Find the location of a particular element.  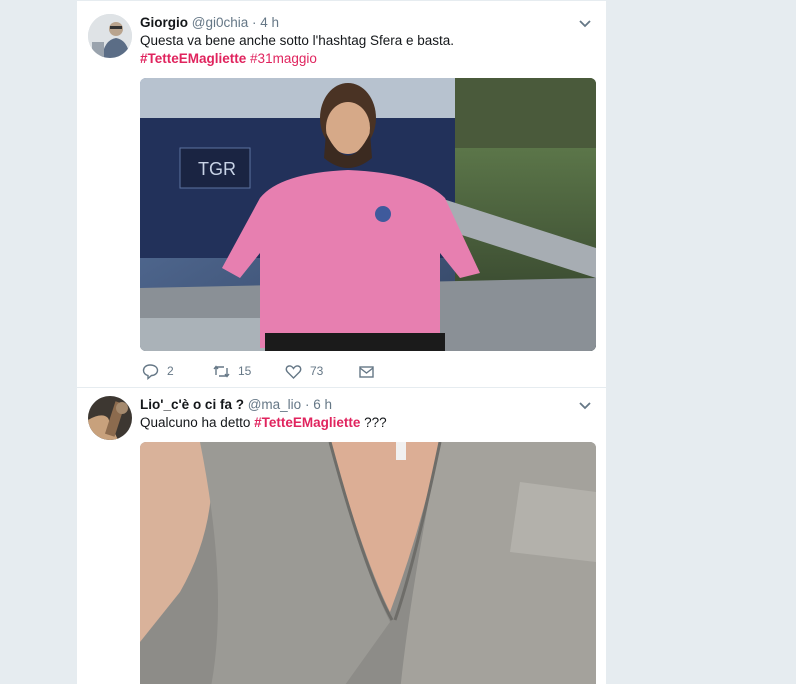

reply-icon is located at coordinates (150, 371).